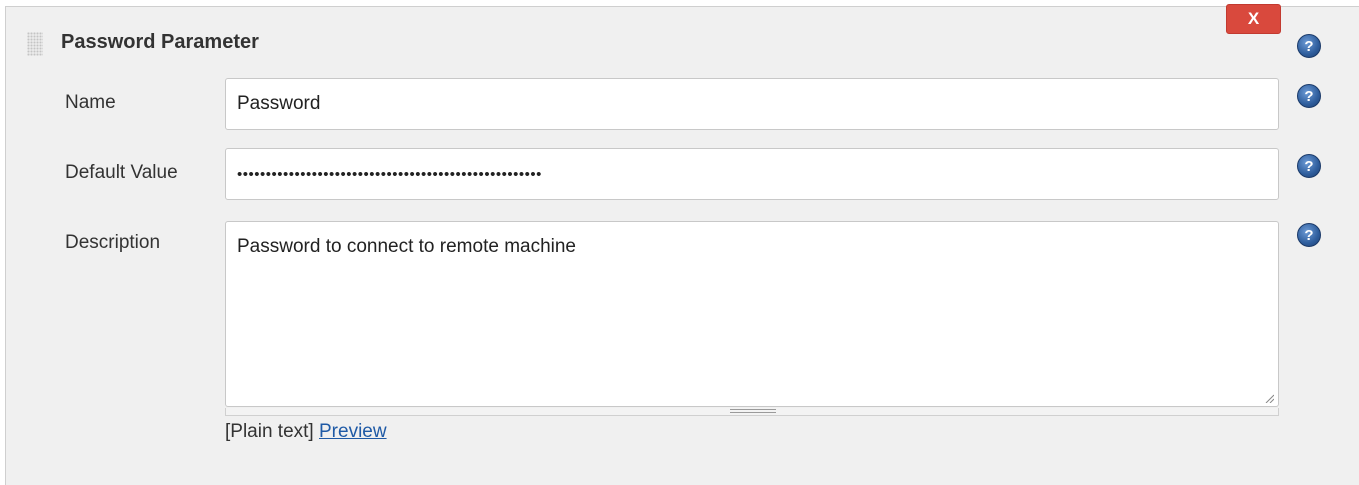 The image size is (1359, 485). Describe the element at coordinates (90, 102) in the screenshot. I see `name-label: Name` at that location.